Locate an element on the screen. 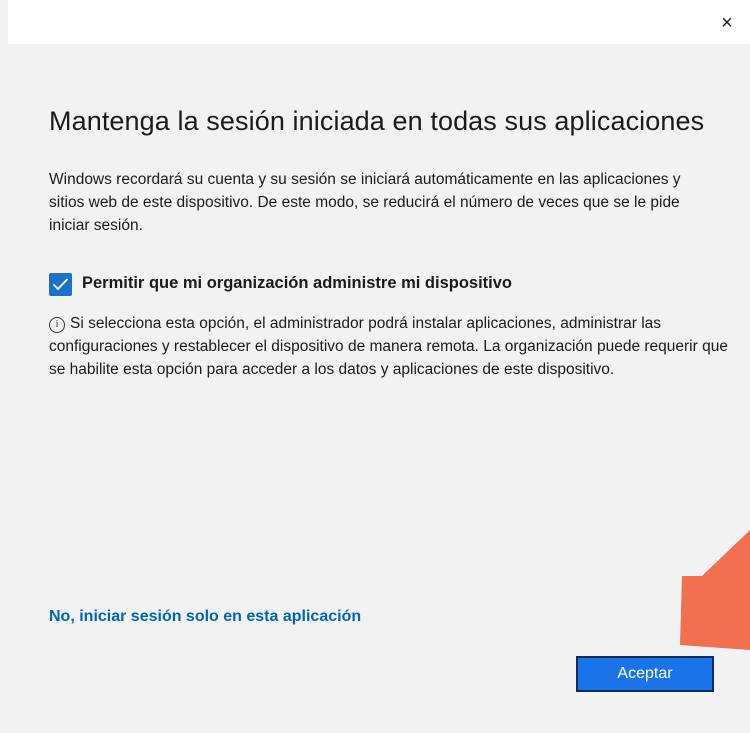 The image size is (750, 733). allow-org-manage-checkbox is located at coordinates (60, 284).